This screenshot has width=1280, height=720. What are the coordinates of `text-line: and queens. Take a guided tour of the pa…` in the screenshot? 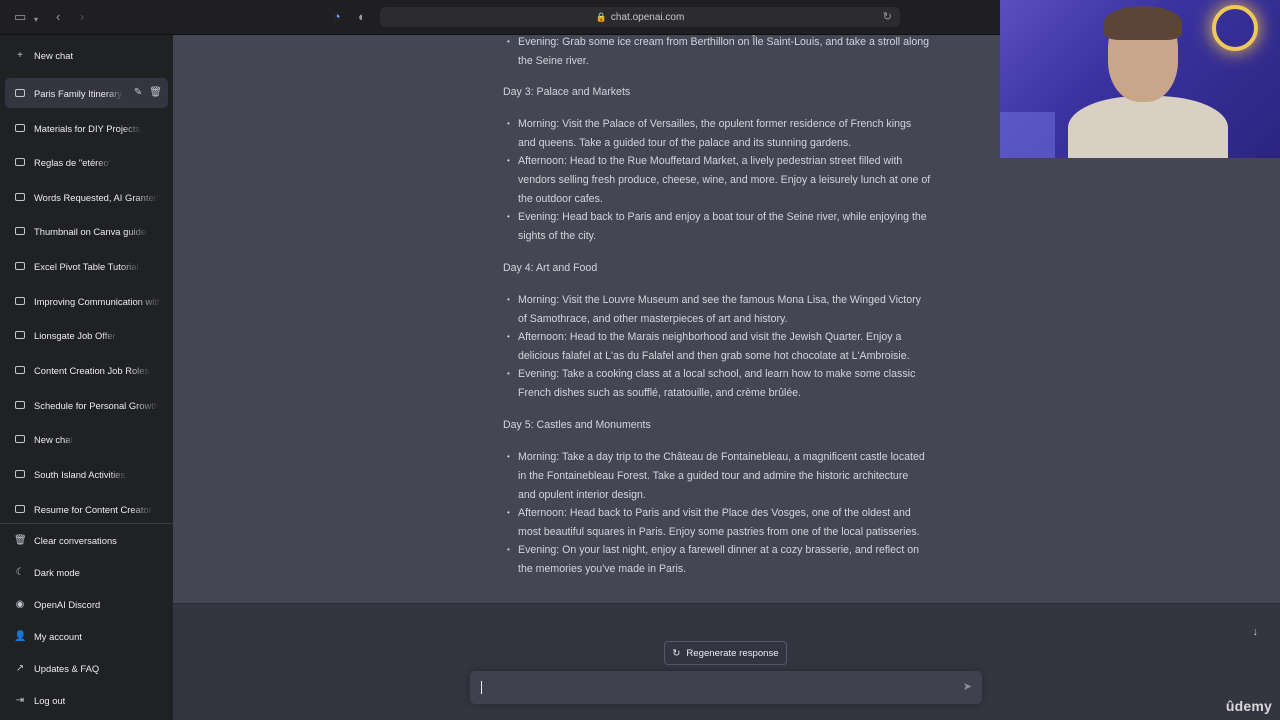 It's located at (685, 142).